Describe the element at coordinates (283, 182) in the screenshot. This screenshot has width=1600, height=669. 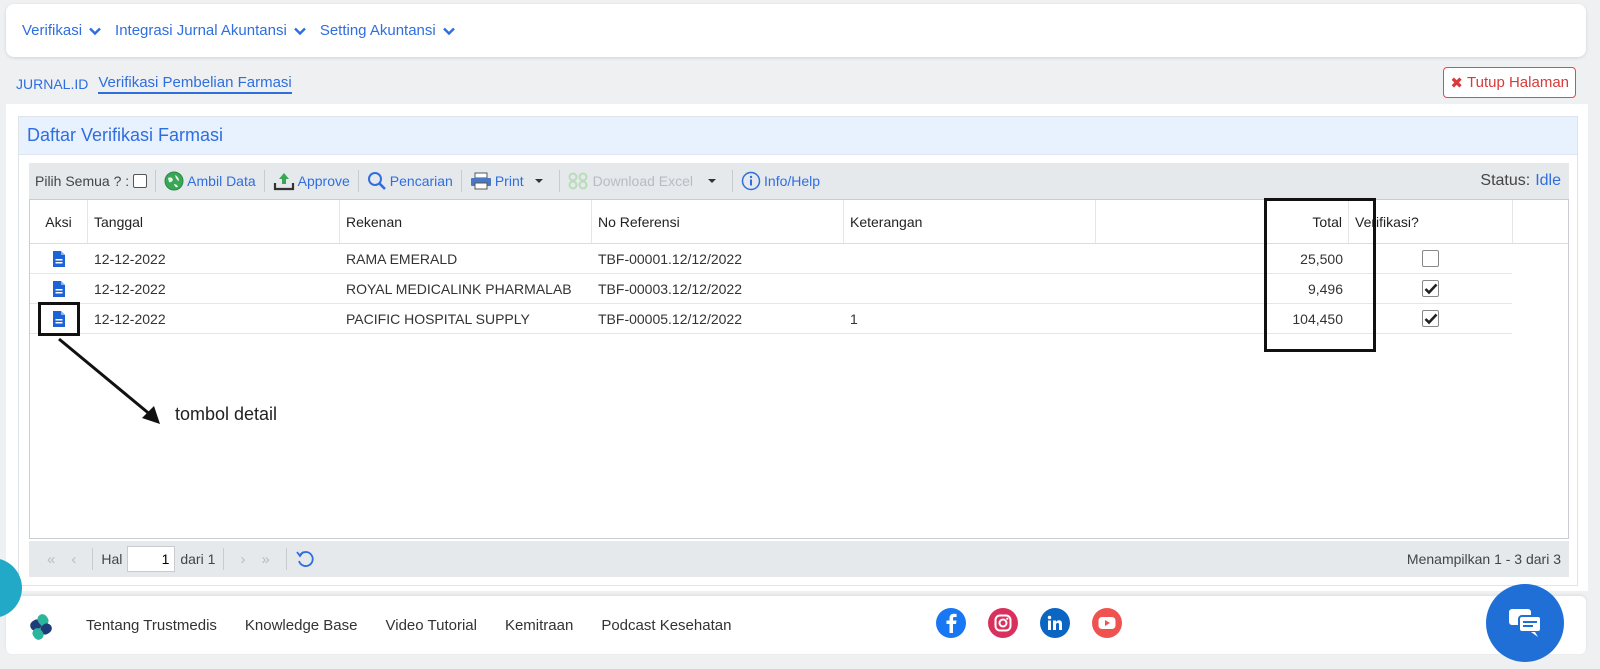
I see `upload-icon` at that location.